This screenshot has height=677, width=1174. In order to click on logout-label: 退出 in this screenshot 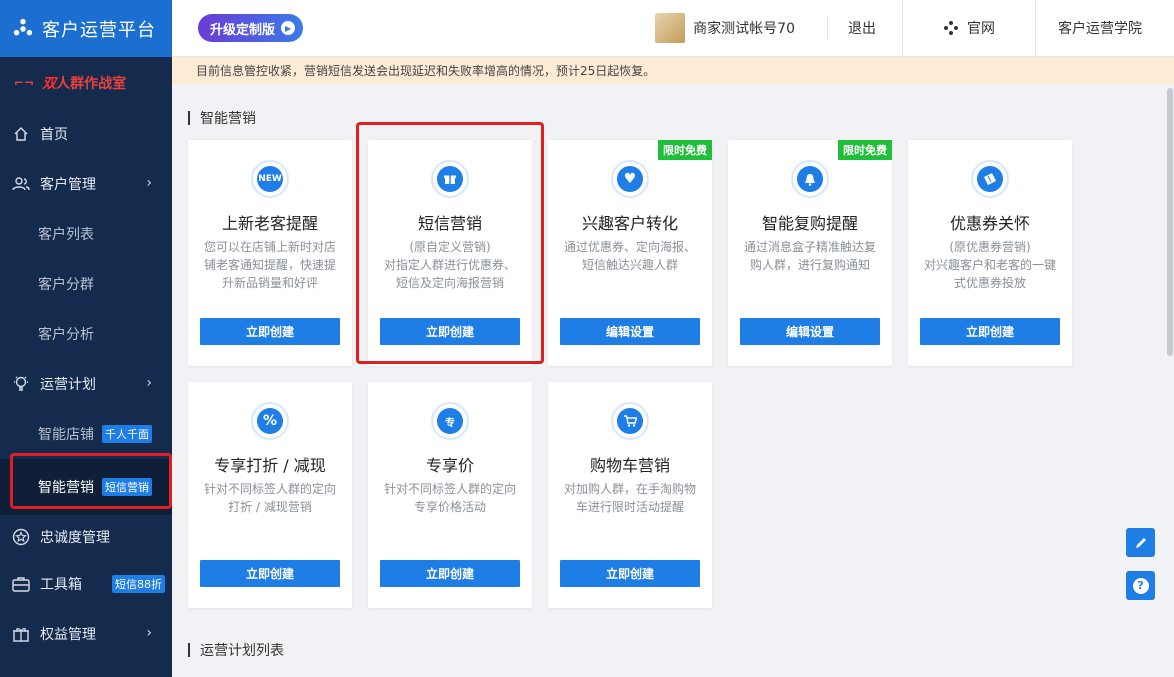, I will do `click(862, 29)`.